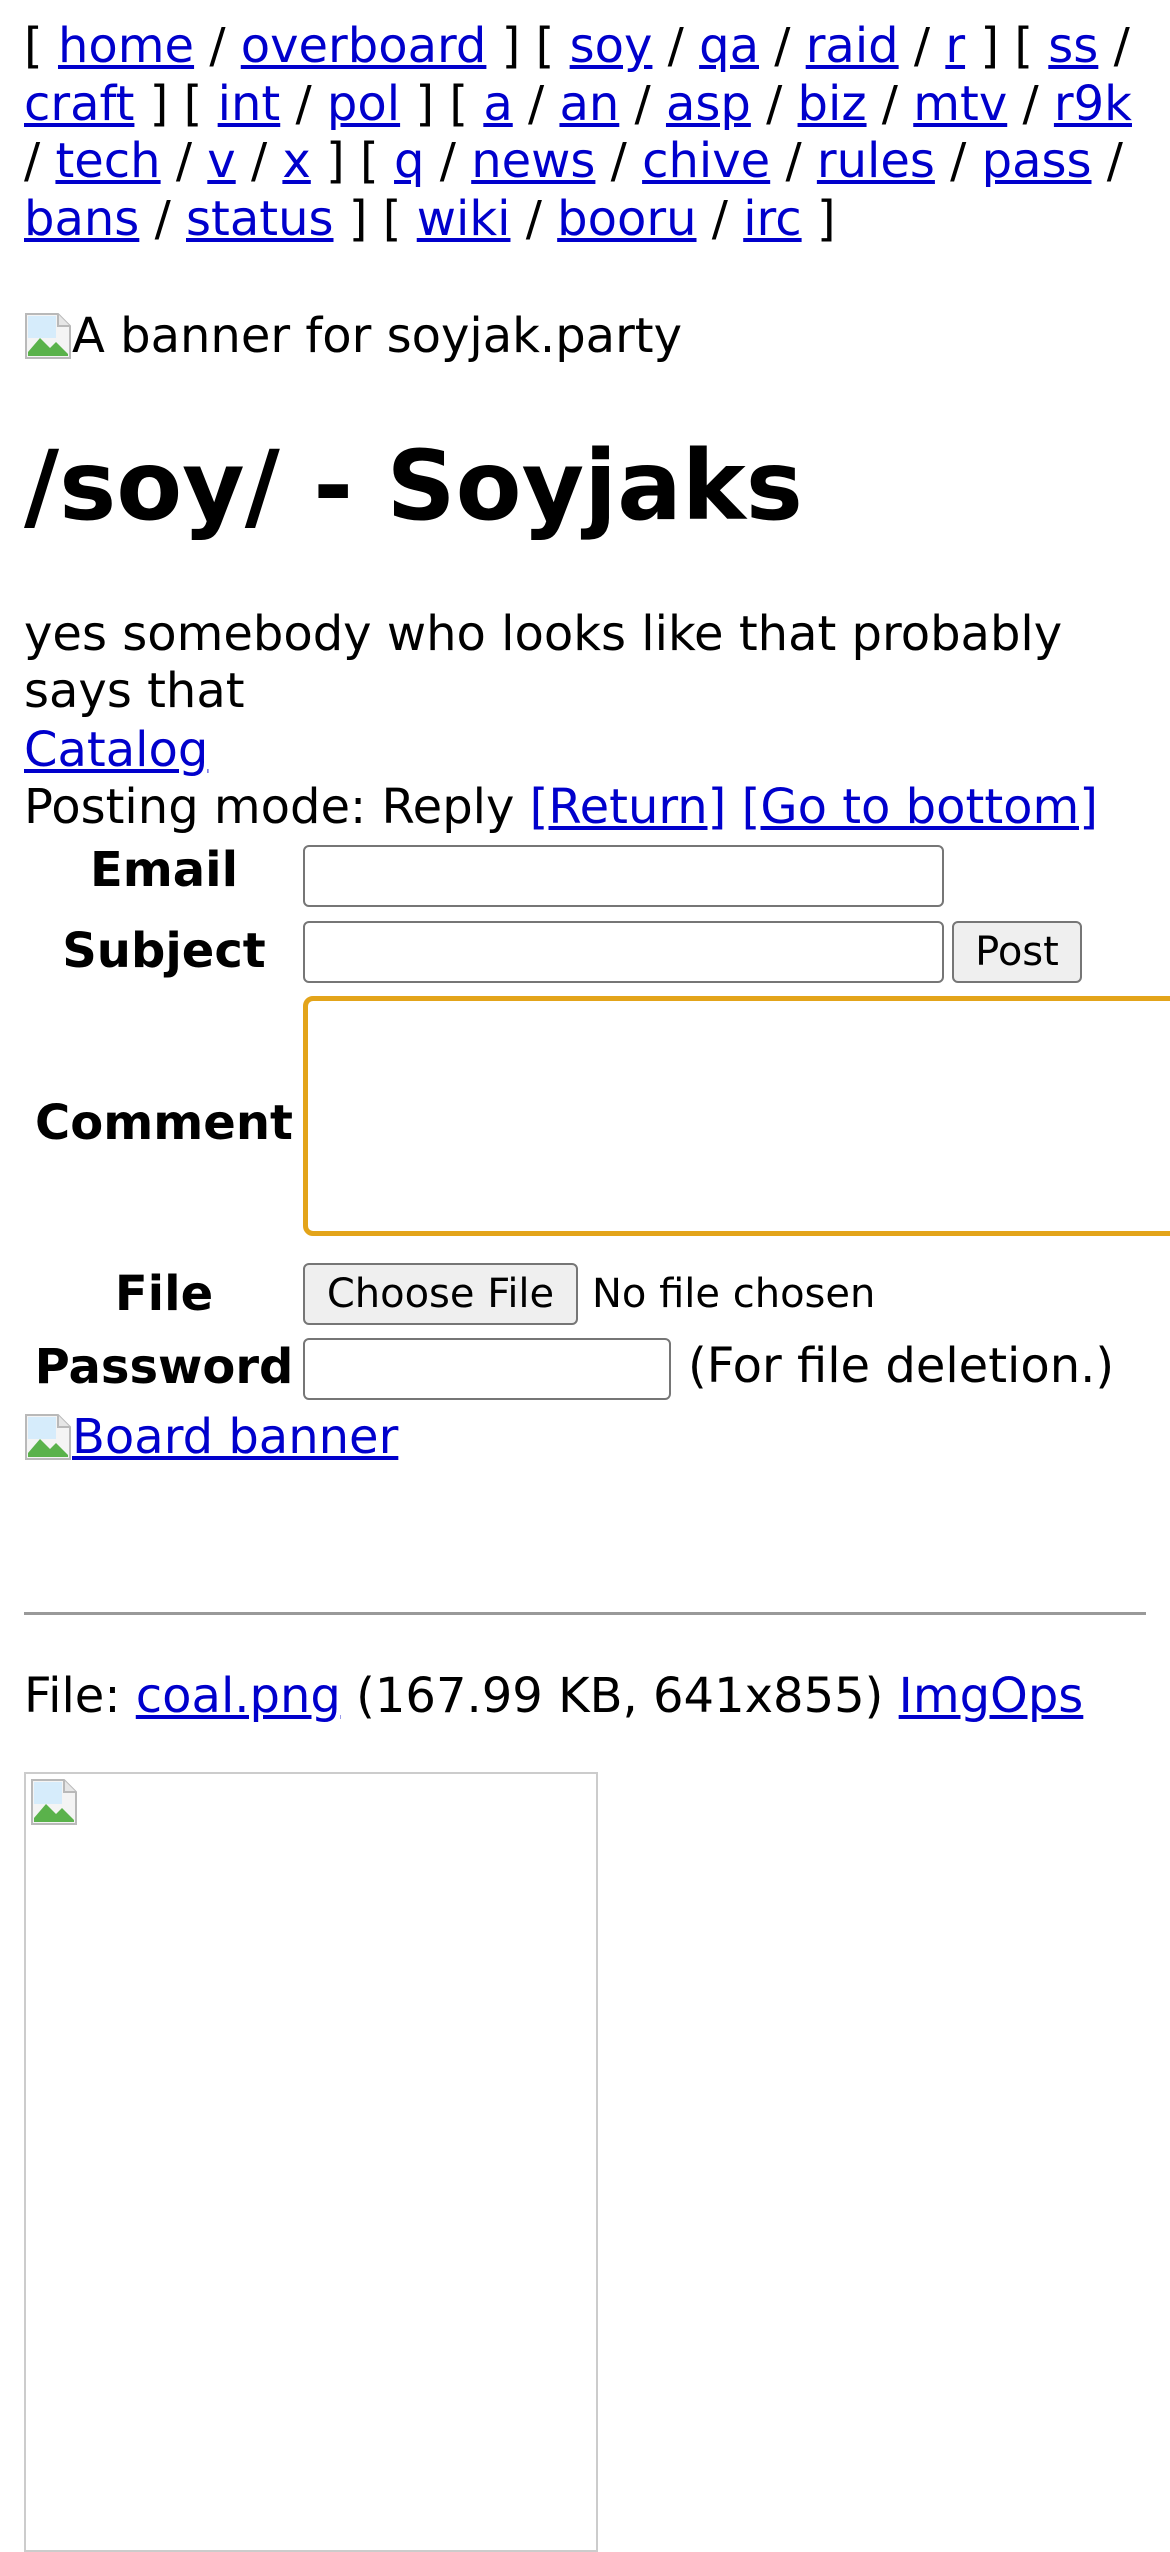 Image resolution: width=1170 pixels, height=2552 pixels. I want to click on file-details: (167.99 KB, 641x855), so click(620, 1696).